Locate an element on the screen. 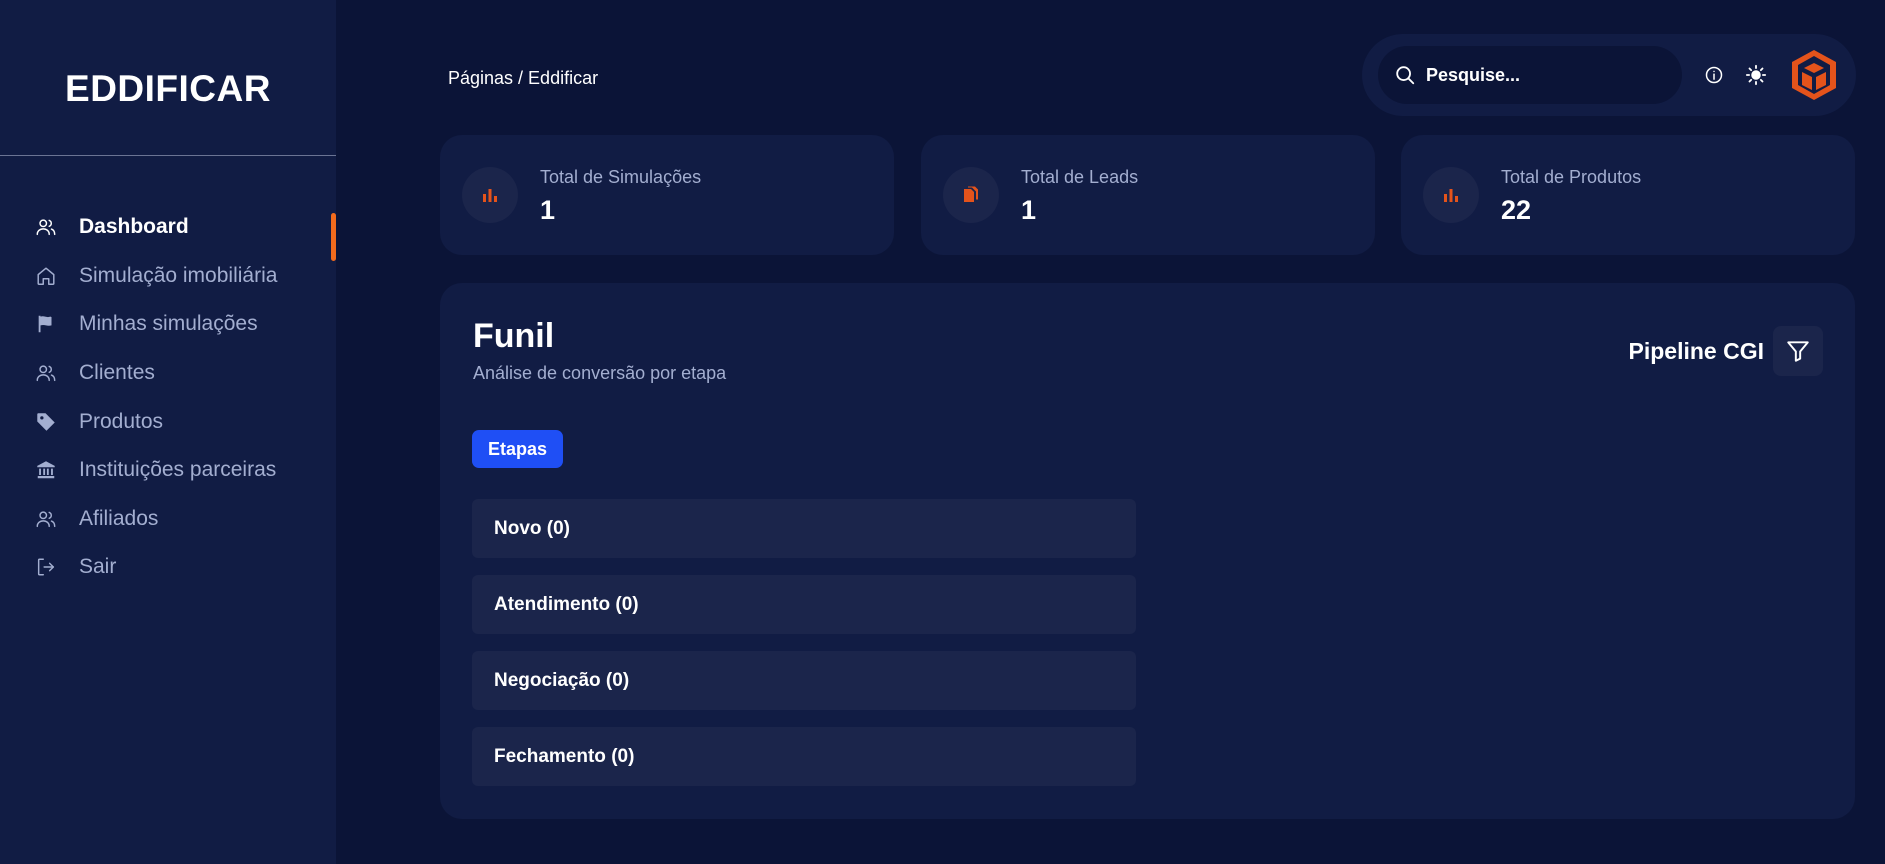  stat-value: 22 is located at coordinates (1516, 210).